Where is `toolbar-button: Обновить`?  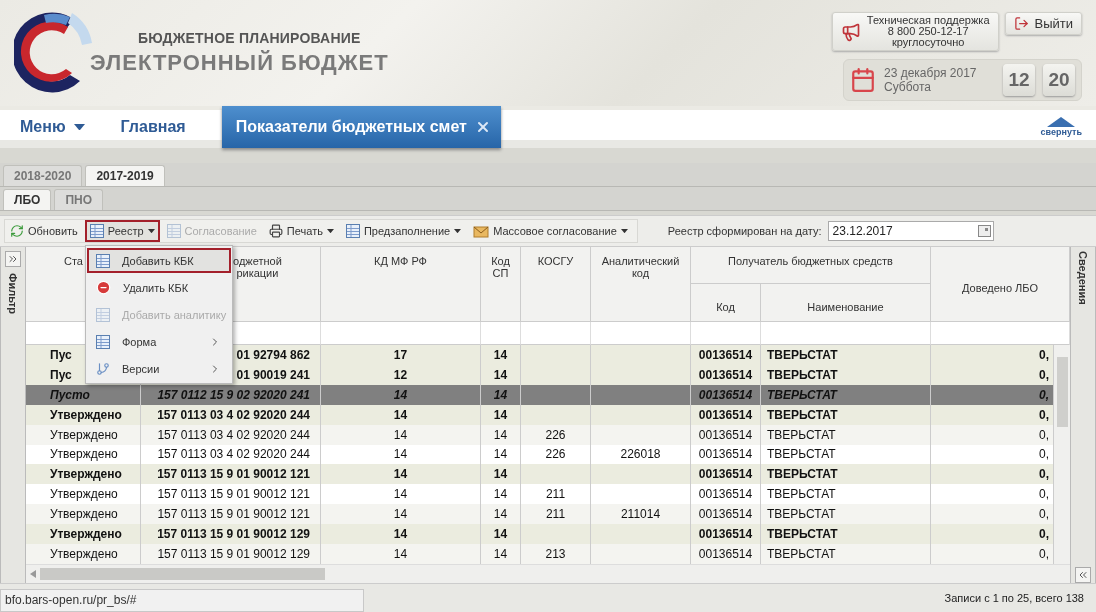
toolbar-button: Обновить is located at coordinates (44, 231).